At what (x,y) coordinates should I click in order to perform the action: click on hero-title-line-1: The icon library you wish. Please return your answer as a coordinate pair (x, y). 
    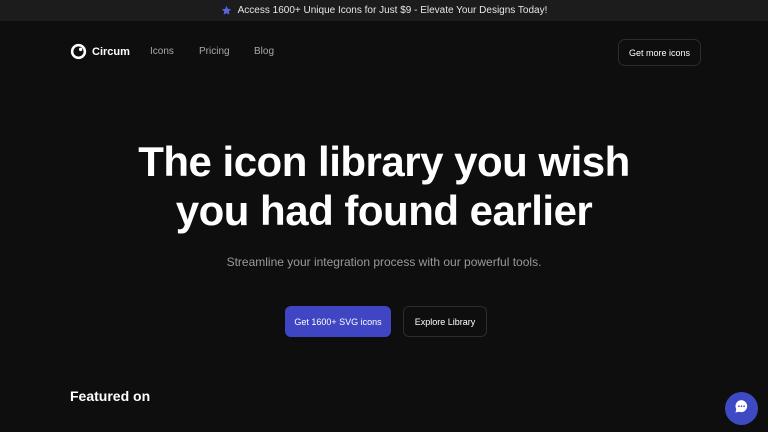
    Looking at the image, I should click on (384, 161).